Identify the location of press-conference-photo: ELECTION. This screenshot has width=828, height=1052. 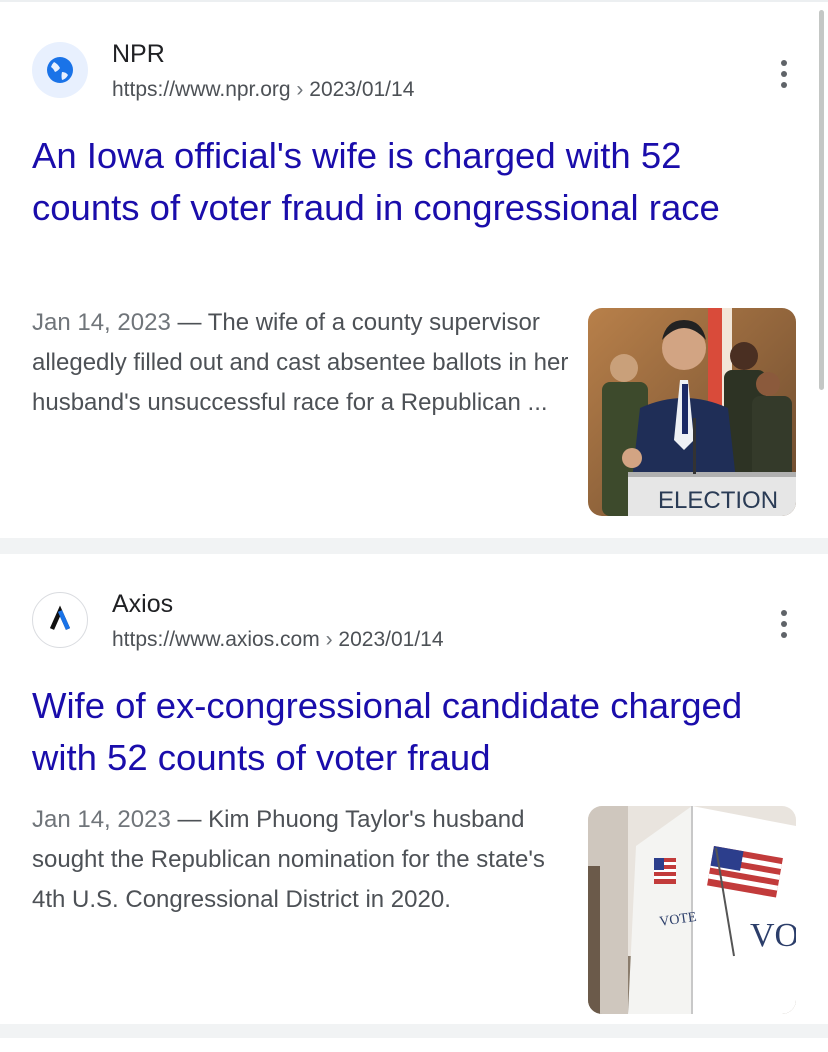
(692, 412).